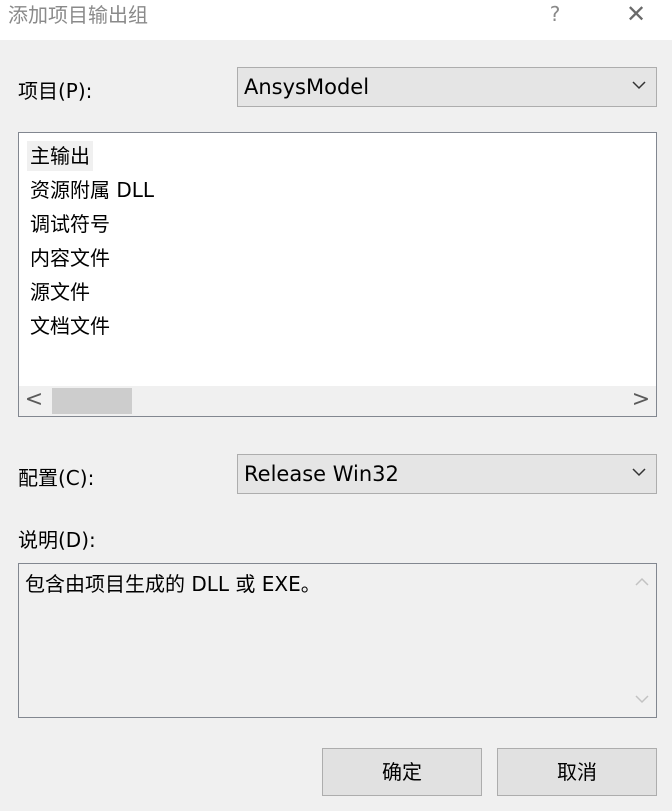  I want to click on list-item: 内容文件, so click(70, 258).